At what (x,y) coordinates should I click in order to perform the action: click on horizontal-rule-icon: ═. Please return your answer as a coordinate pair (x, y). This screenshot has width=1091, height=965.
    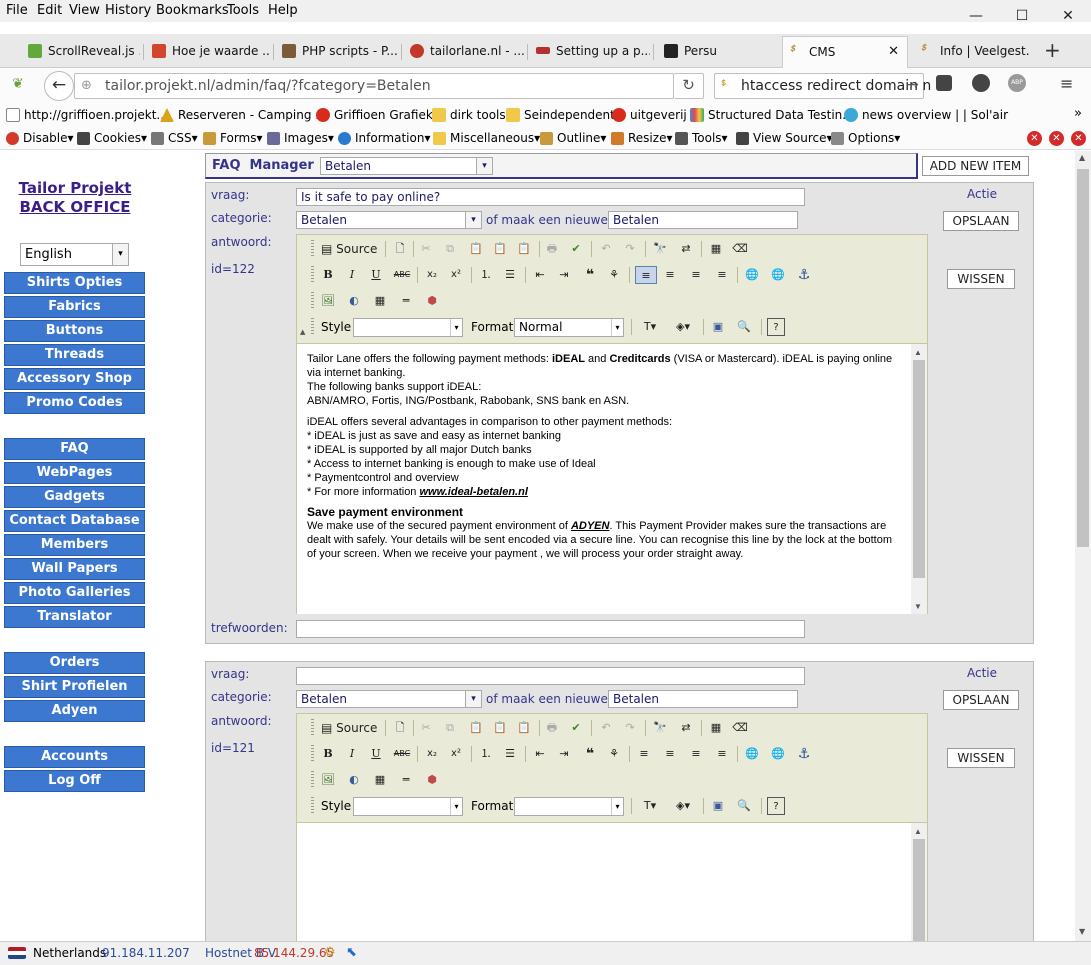
    Looking at the image, I should click on (406, 301).